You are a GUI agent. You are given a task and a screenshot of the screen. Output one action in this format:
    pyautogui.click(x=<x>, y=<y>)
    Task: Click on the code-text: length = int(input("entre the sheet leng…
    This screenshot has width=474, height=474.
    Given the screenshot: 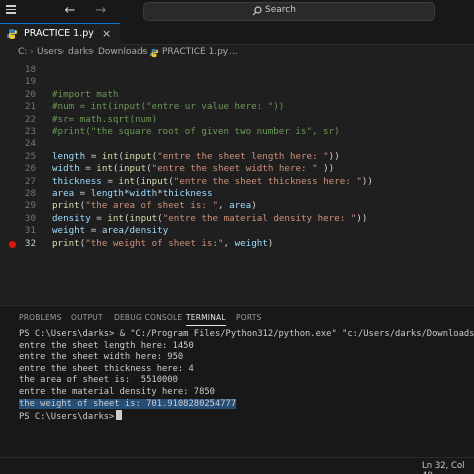 What is the action you would take?
    pyautogui.click(x=196, y=157)
    